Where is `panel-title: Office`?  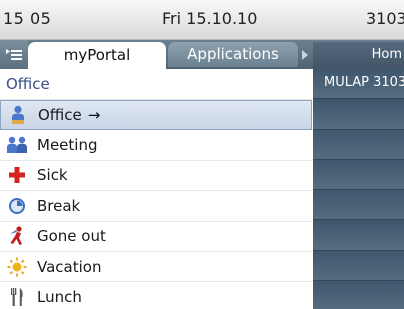
panel-title: Office is located at coordinates (156, 84).